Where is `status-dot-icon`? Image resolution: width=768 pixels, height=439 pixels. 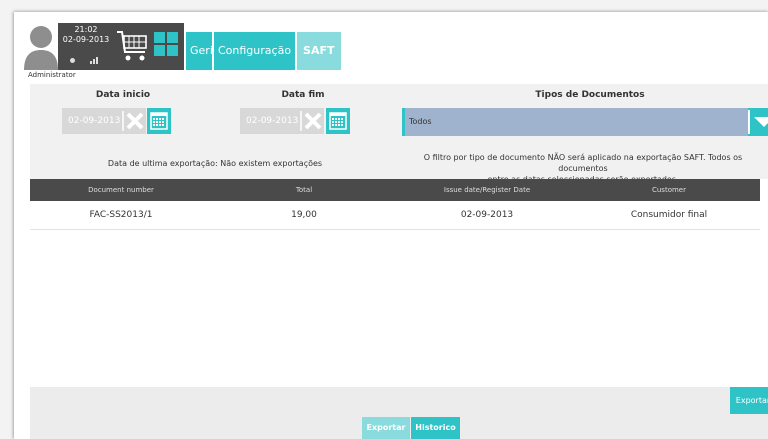 status-dot-icon is located at coordinates (72, 60).